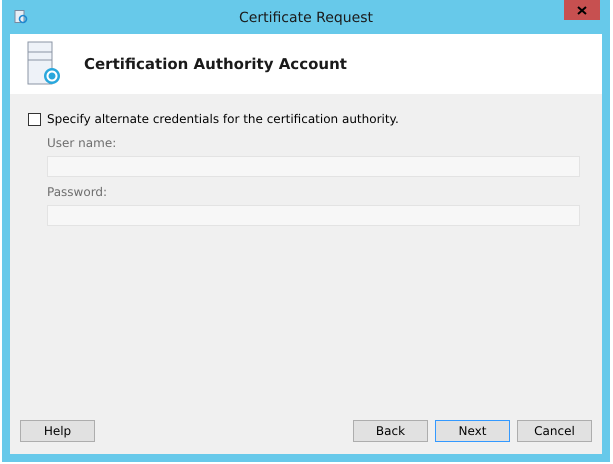  What do you see at coordinates (215, 64) in the screenshot?
I see `page-heading: Certification Authority Account` at bounding box center [215, 64].